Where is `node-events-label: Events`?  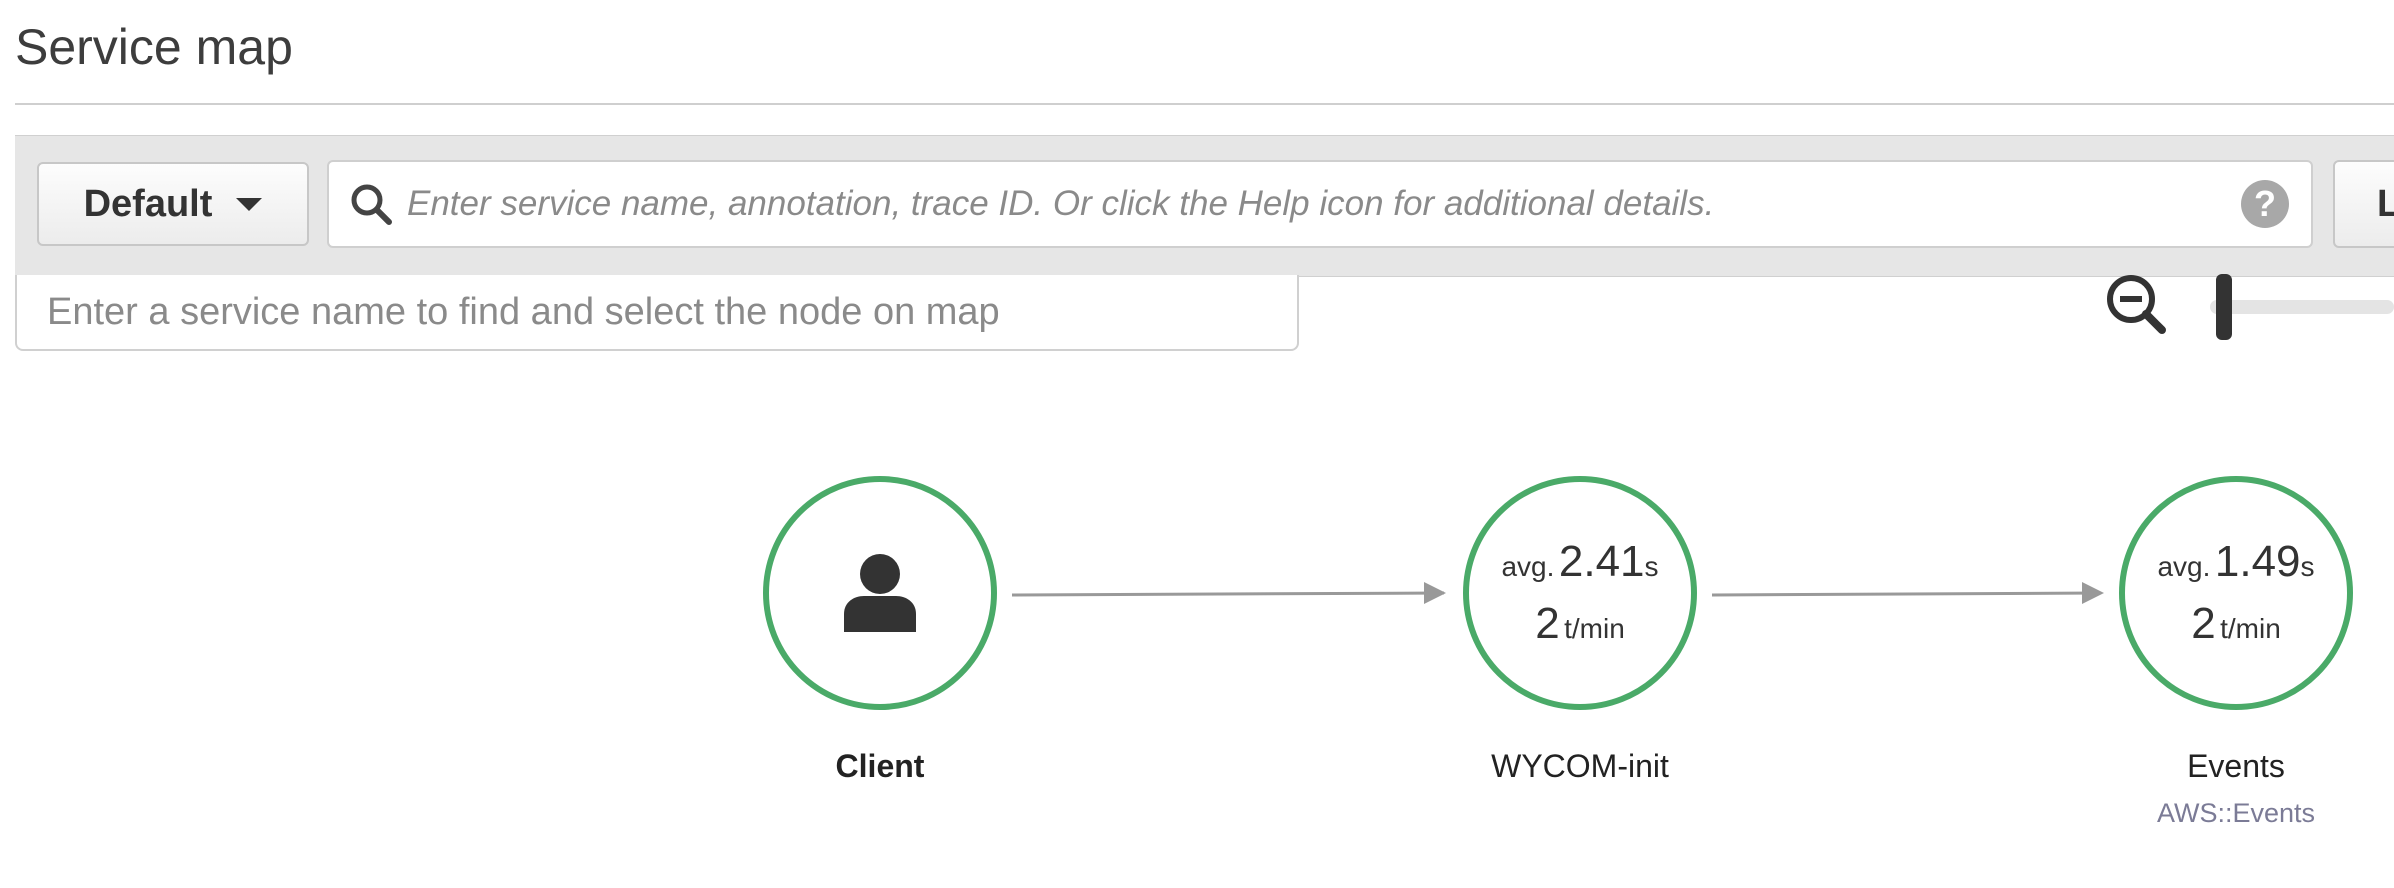 node-events-label: Events is located at coordinates (2236, 766).